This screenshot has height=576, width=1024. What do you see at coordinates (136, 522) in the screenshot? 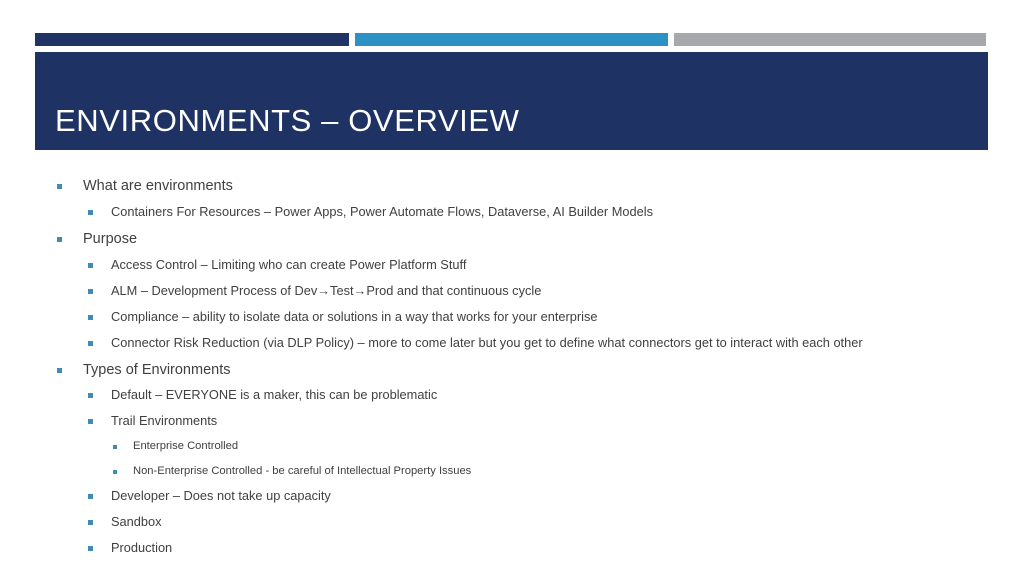
I see `bullet-item-label: Sandbox` at bounding box center [136, 522].